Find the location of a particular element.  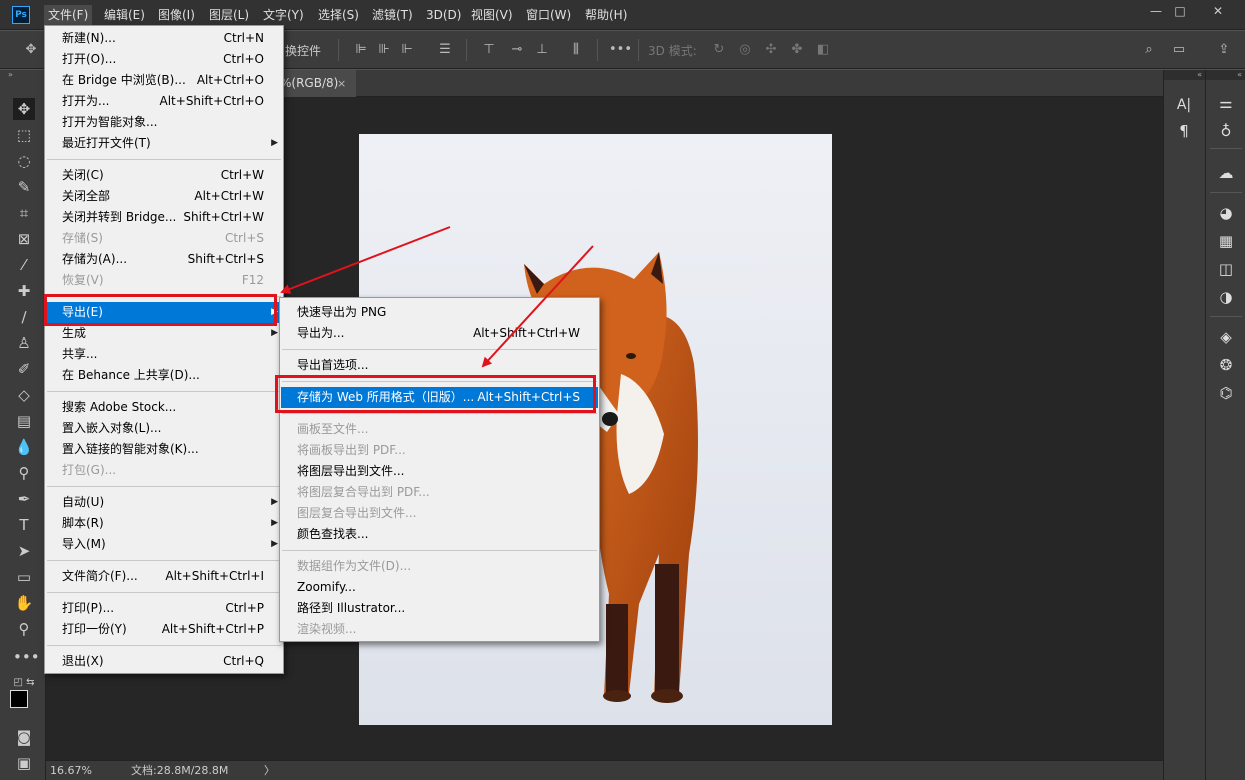

menu-item-import: 导入(M) ▶ is located at coordinates (164, 544).